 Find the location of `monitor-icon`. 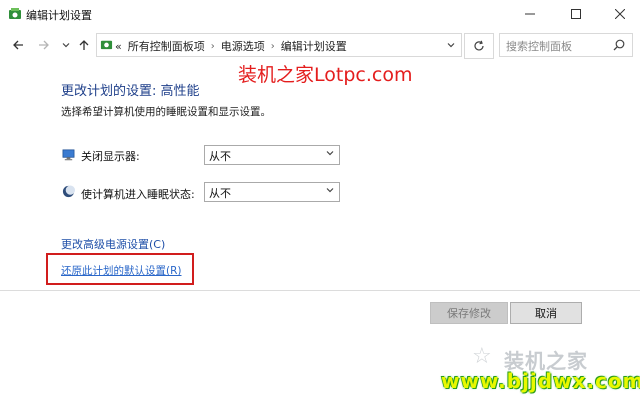

monitor-icon is located at coordinates (68, 155).